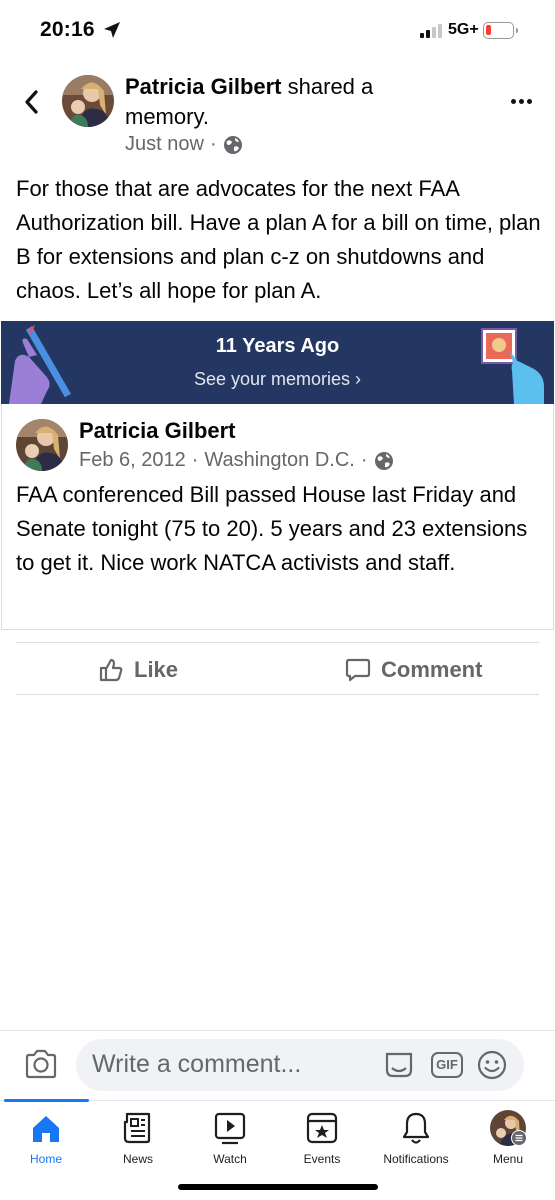 The height and width of the screenshot is (1200, 555). I want to click on active-tab-indicator, so click(46, 1100).